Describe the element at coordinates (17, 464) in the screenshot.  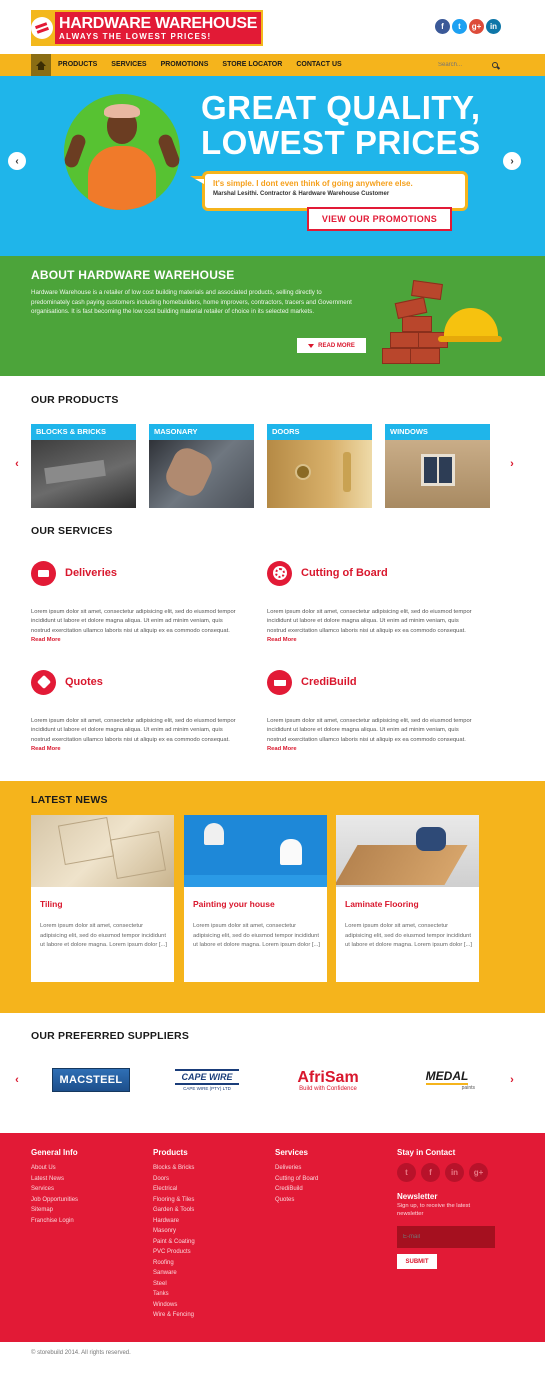
I see `products-prev-arrow-icon: ‹` at that location.